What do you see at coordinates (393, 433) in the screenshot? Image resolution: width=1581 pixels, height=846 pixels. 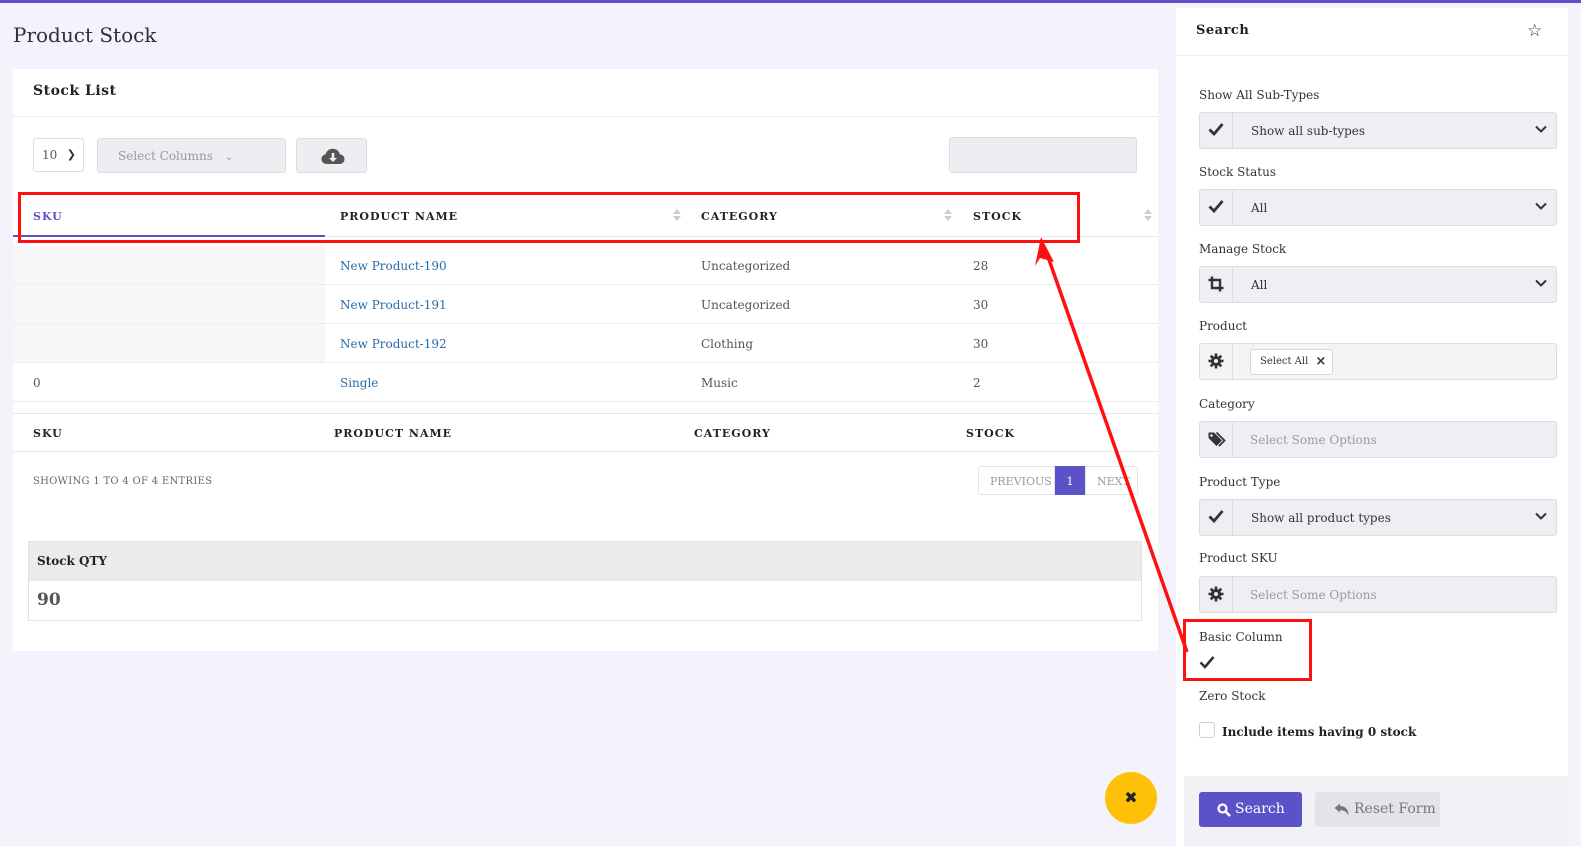 I see `footer-product-name: PRODUCT NAME` at bounding box center [393, 433].